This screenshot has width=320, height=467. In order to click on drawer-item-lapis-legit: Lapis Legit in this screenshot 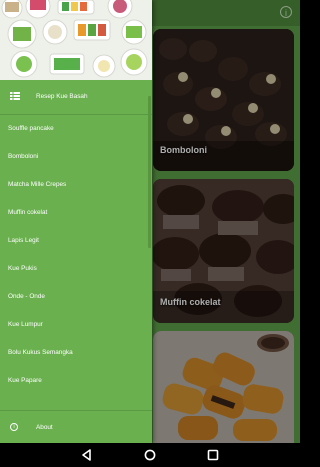, I will do `click(75, 242)`.